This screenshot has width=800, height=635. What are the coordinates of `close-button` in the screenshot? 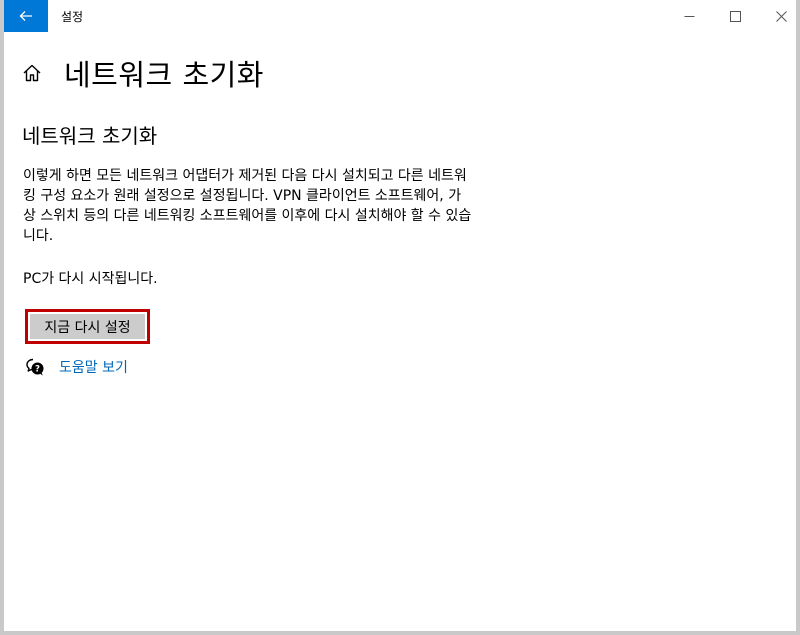 It's located at (779, 16).